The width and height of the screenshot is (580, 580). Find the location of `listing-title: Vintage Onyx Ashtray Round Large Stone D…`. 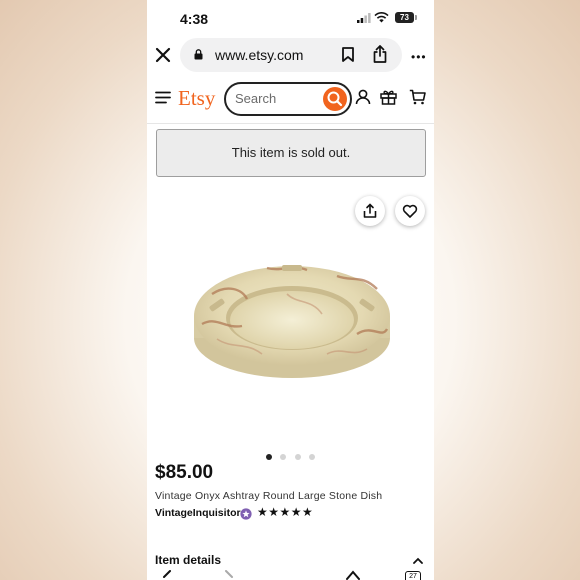

listing-title: Vintage Onyx Ashtray Round Large Stone D… is located at coordinates (269, 496).